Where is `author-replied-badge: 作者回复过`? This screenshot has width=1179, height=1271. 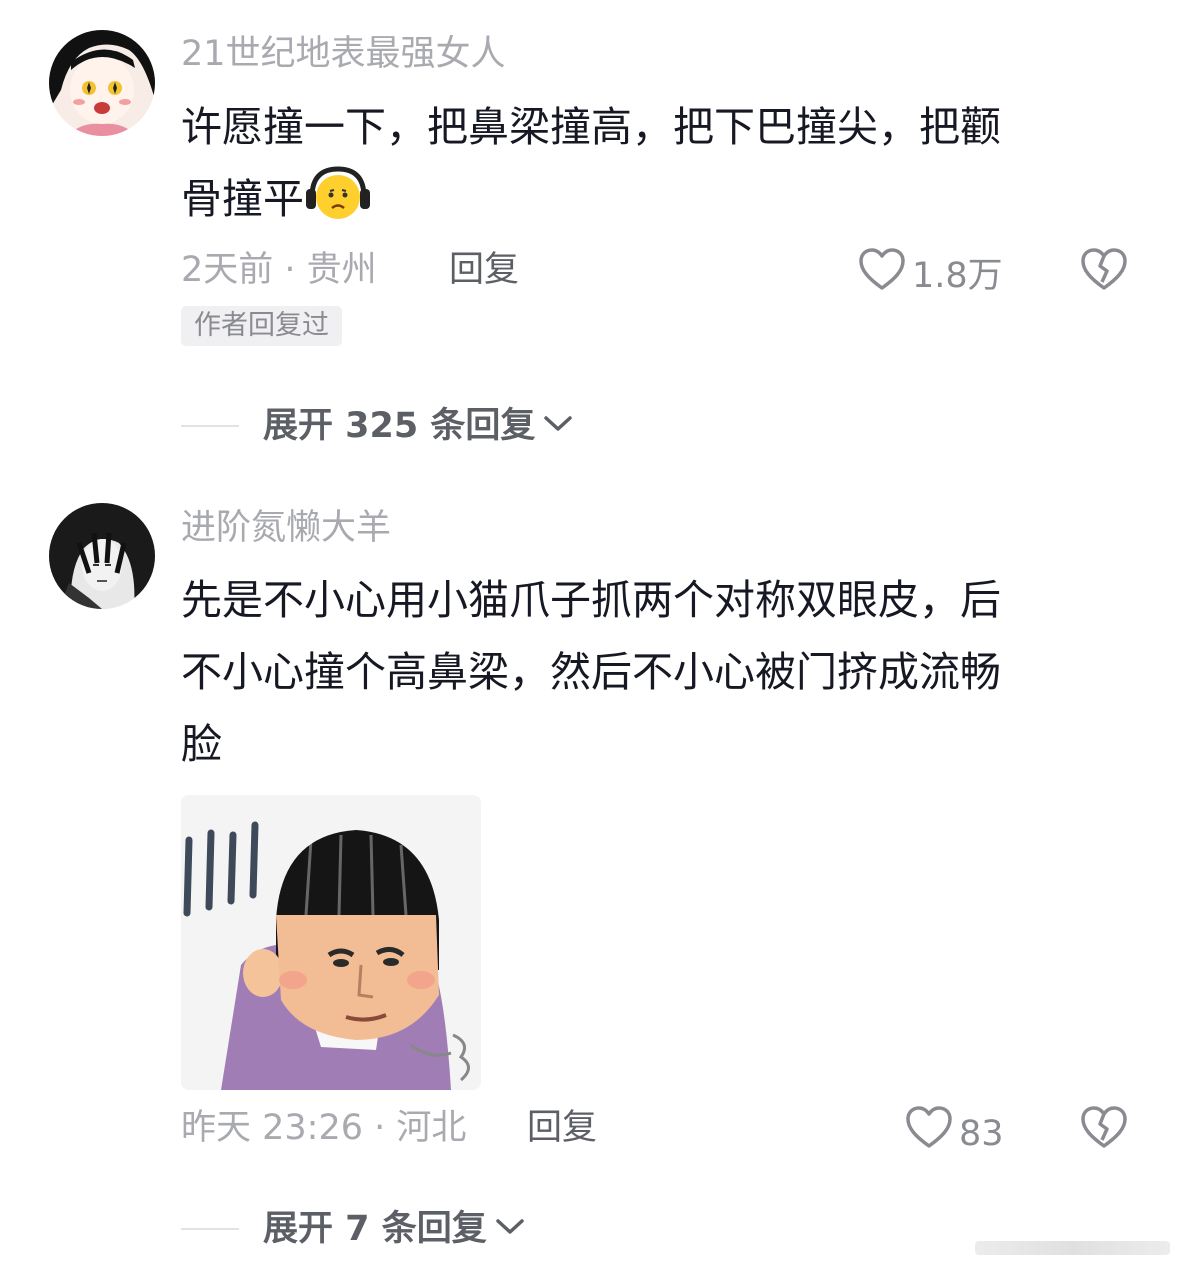
author-replied-badge: 作者回复过 is located at coordinates (261, 326).